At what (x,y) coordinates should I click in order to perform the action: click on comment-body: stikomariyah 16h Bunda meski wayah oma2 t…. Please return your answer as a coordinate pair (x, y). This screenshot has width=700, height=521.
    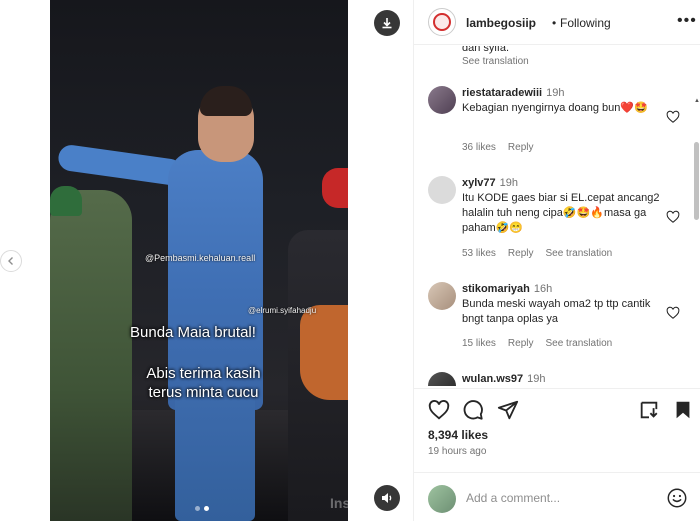
    Looking at the image, I should click on (562, 304).